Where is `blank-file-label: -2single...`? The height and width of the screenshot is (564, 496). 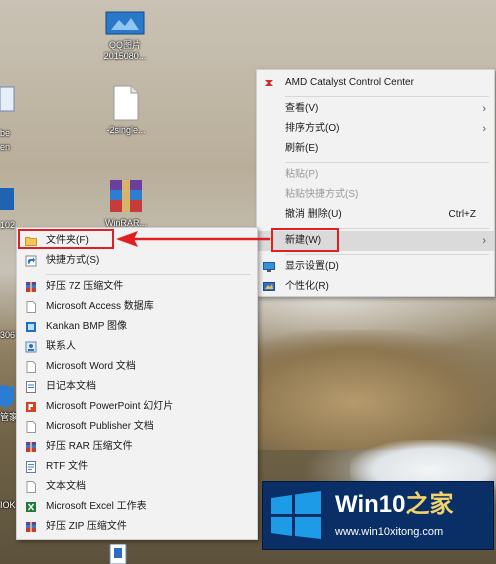 blank-file-label: -2single... is located at coordinates (126, 130).